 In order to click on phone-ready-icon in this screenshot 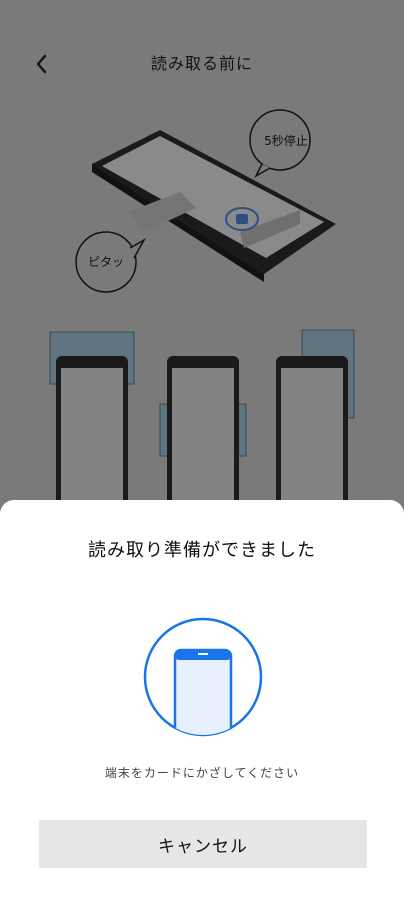, I will do `click(203, 677)`.